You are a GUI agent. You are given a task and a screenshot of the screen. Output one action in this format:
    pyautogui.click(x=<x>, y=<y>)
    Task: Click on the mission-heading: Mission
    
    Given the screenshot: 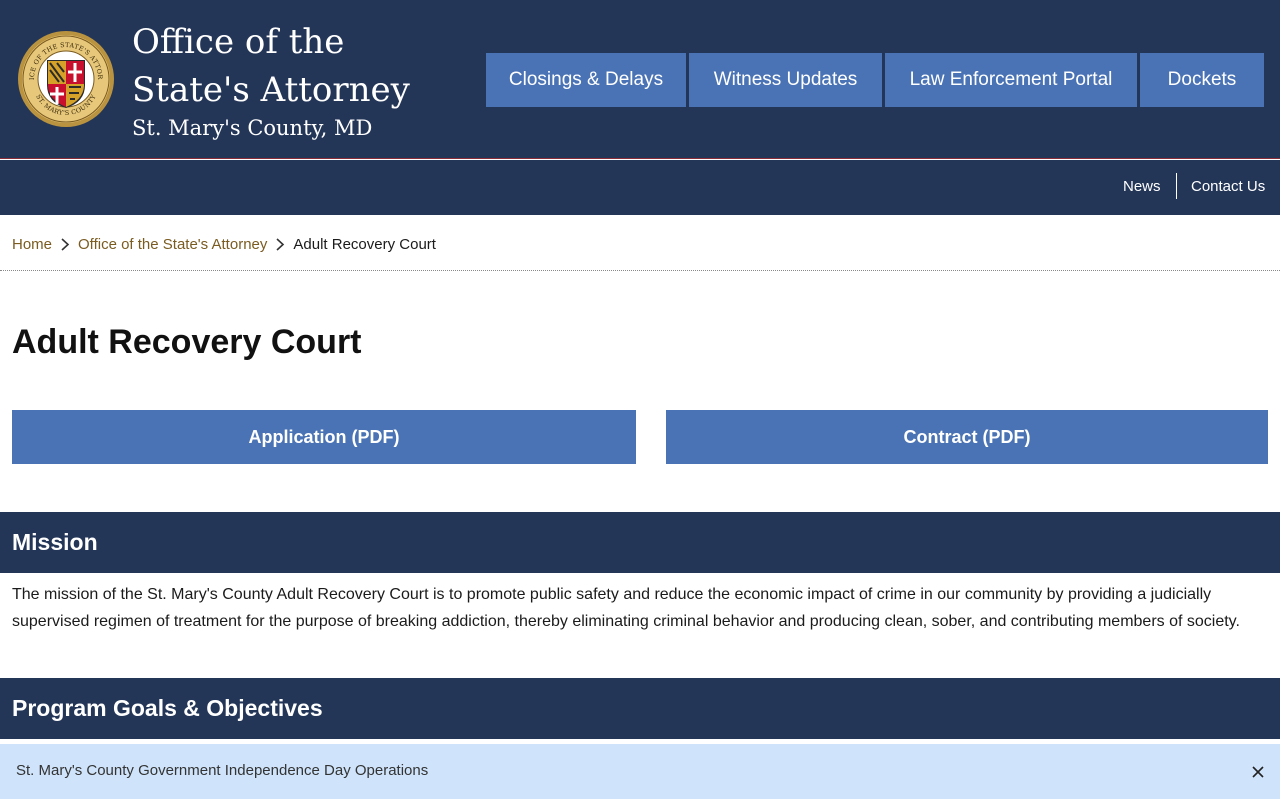 What is the action you would take?
    pyautogui.click(x=640, y=542)
    